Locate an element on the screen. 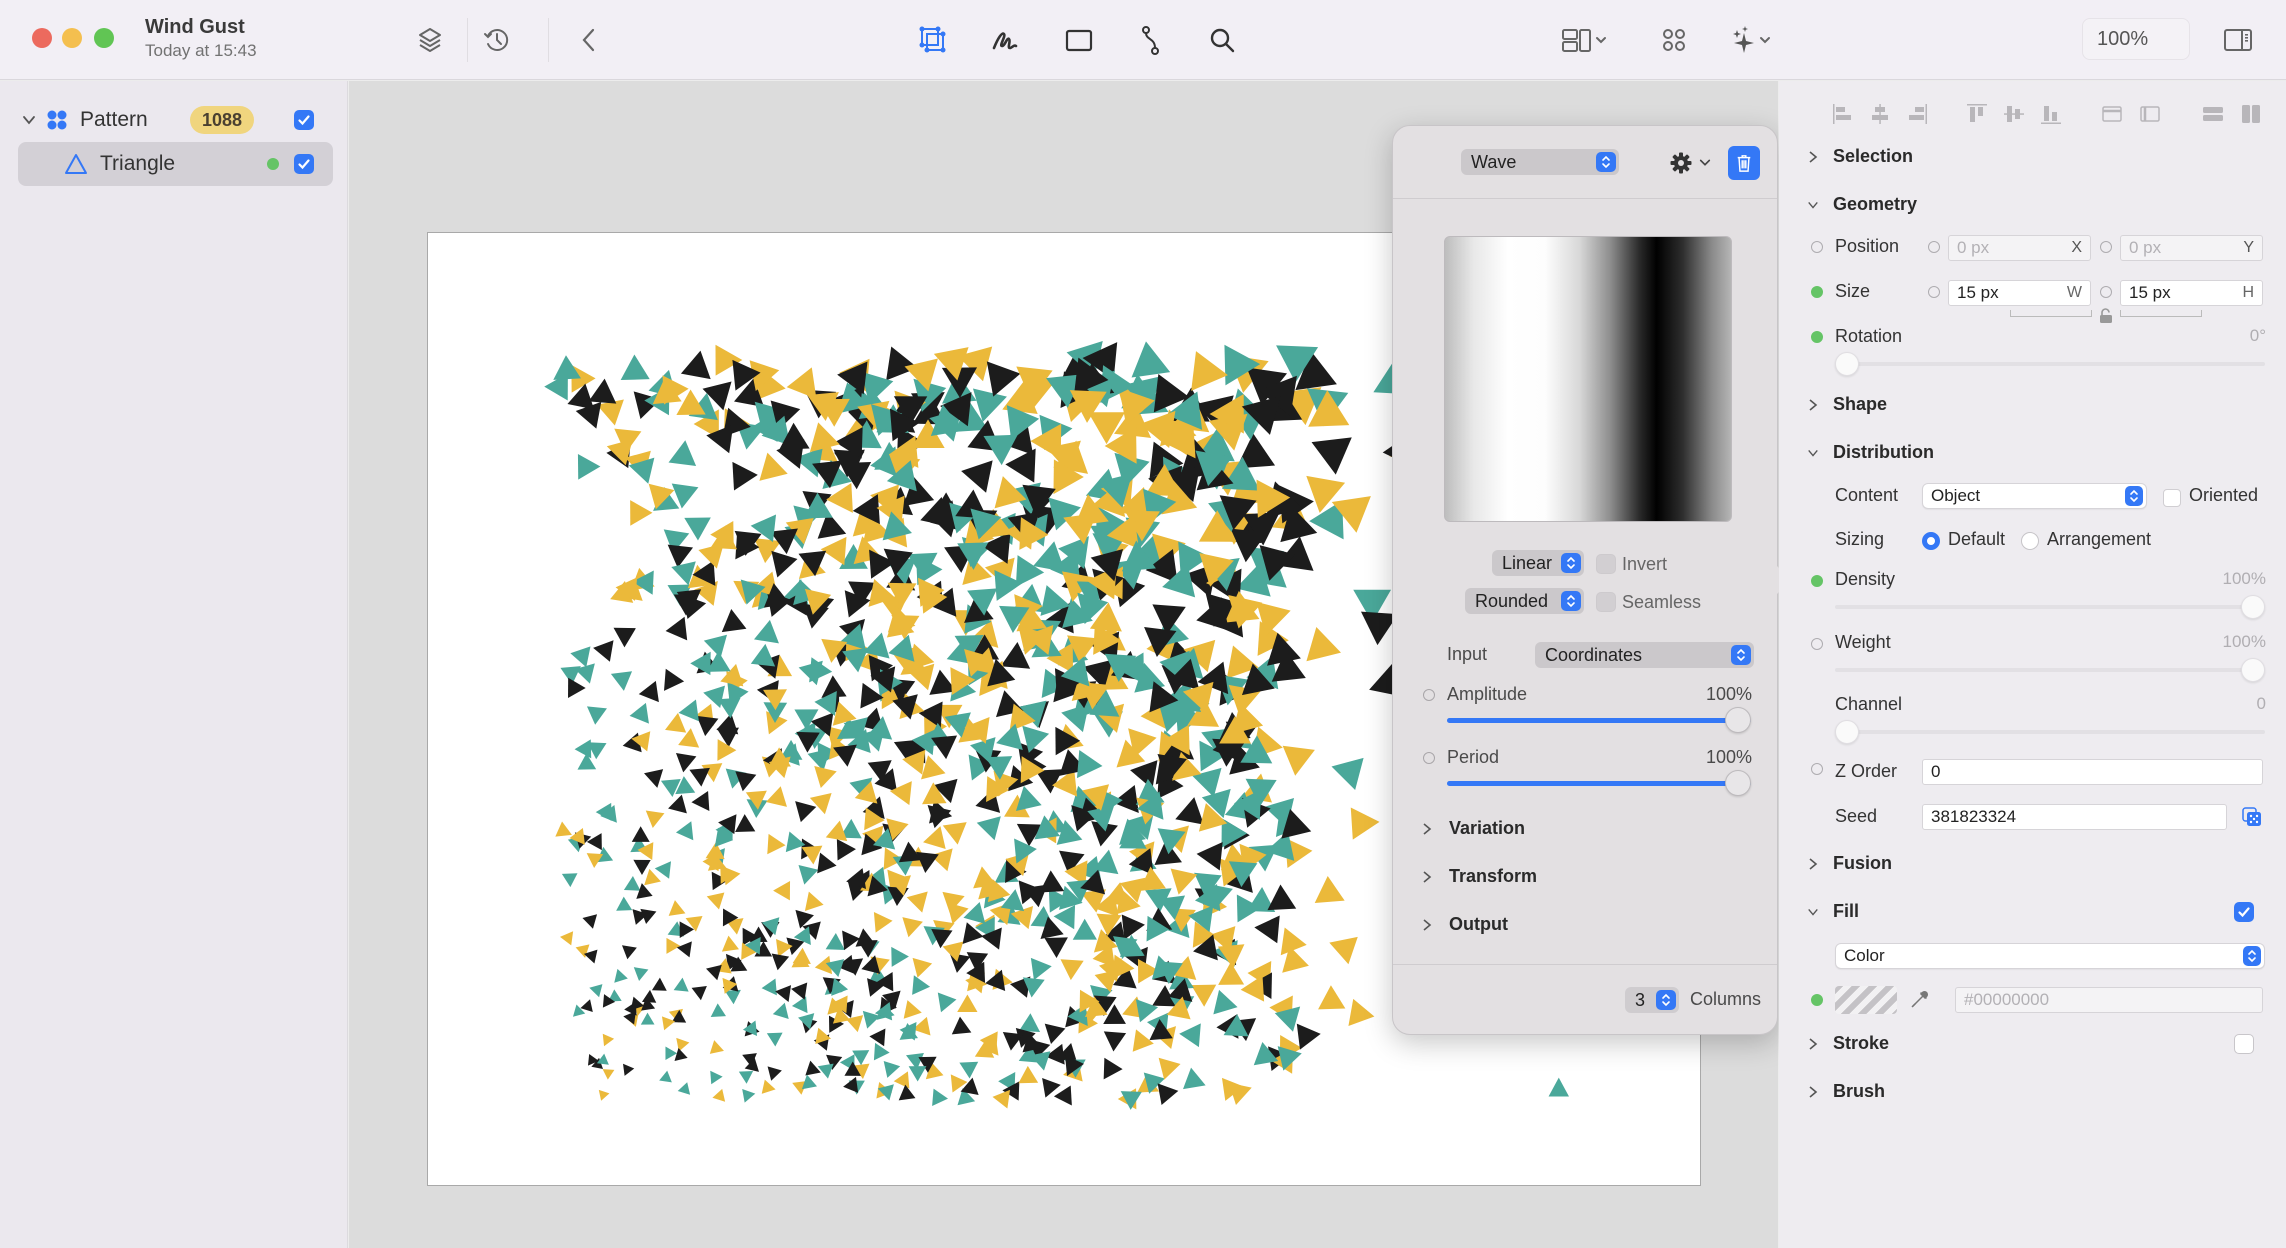 This screenshot has width=2286, height=1248. geometry-section-toggle: Geometry is located at coordinates (1862, 204).